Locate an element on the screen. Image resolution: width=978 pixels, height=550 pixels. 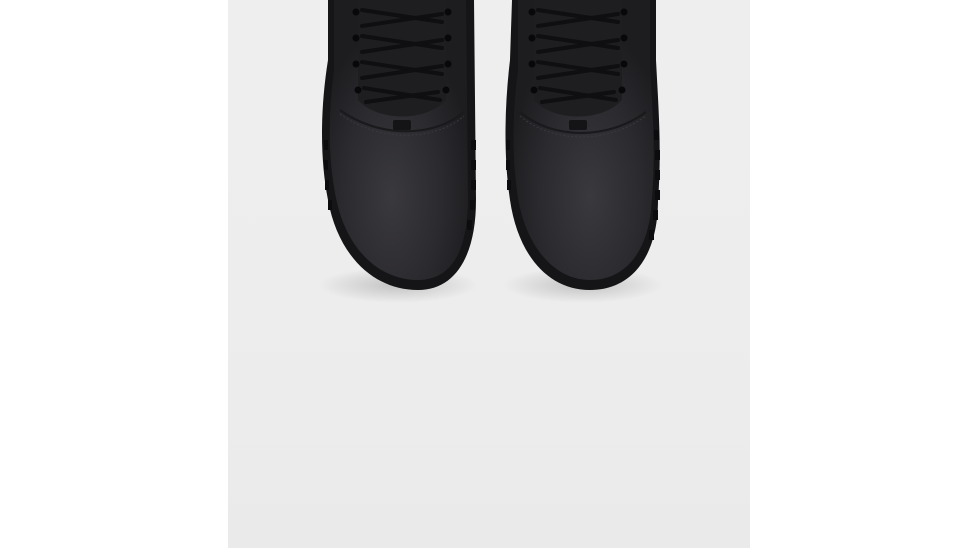
left-boot is located at coordinates (399, 145).